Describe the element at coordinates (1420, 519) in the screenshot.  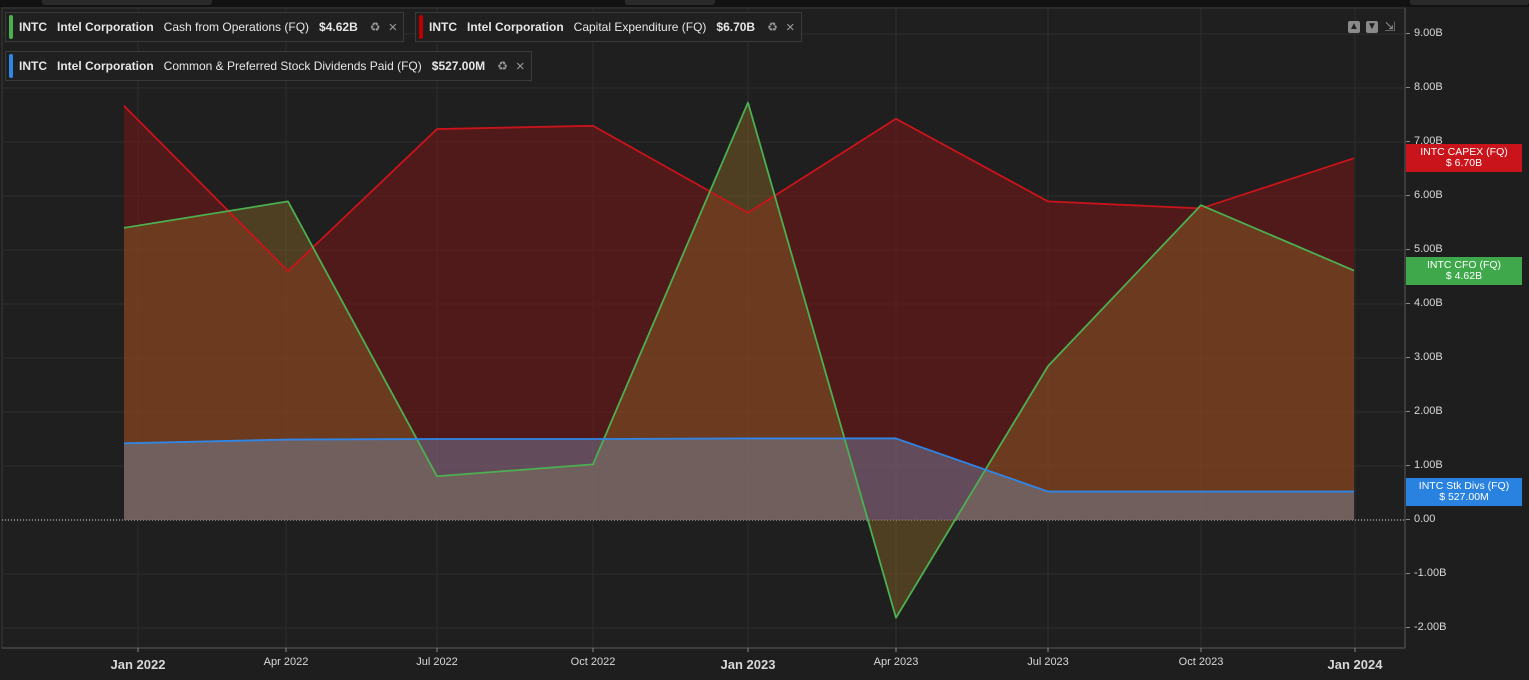
I see `y-tick-label: 0.00` at that location.